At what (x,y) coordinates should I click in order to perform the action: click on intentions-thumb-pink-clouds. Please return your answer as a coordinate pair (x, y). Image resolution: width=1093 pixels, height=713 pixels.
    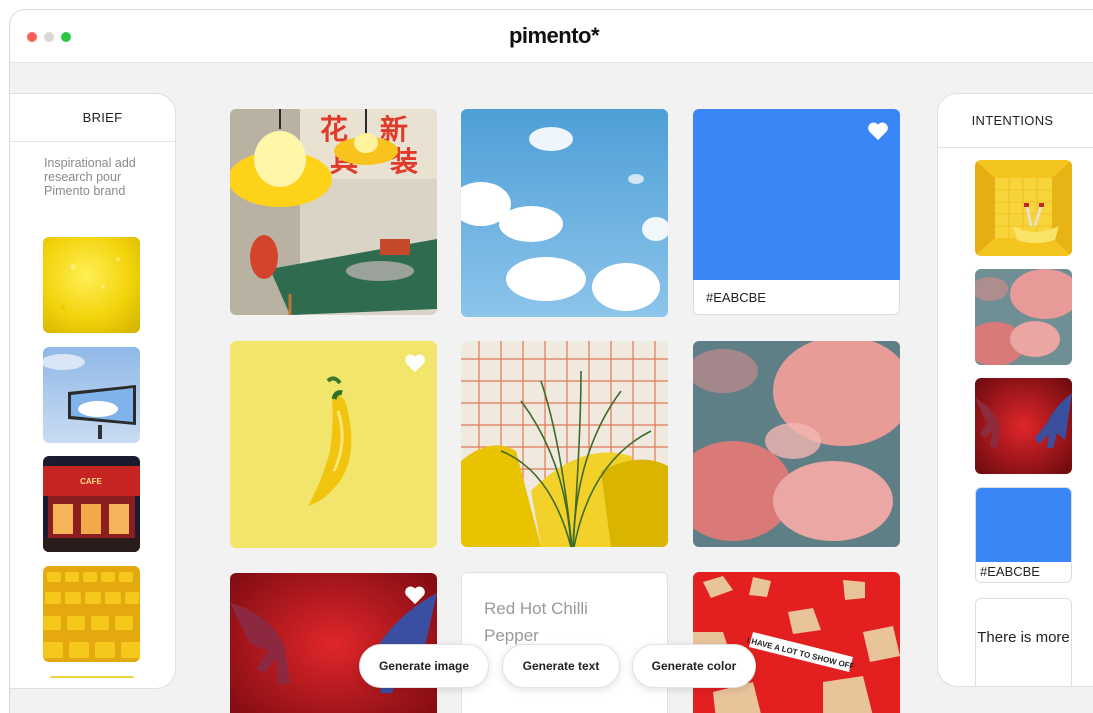
    Looking at the image, I should click on (1023, 317).